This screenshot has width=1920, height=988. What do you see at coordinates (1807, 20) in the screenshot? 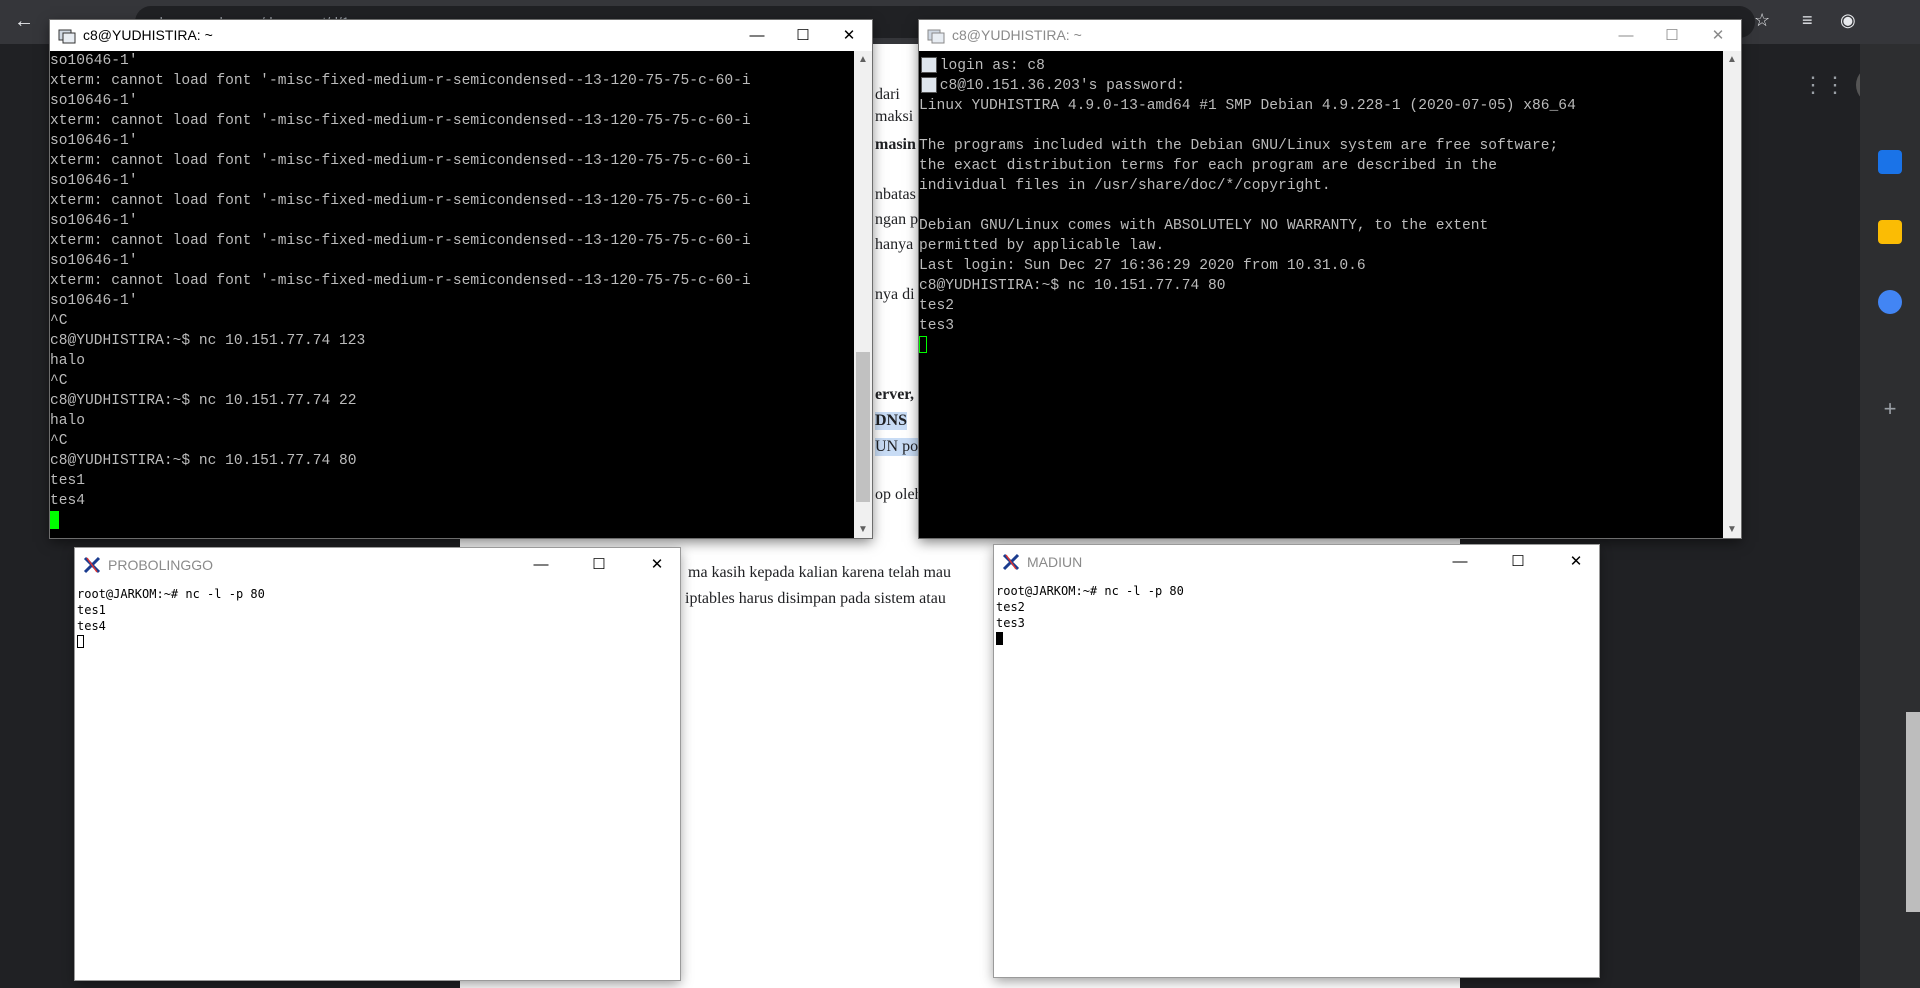
I see `media-icon: ≡` at bounding box center [1807, 20].